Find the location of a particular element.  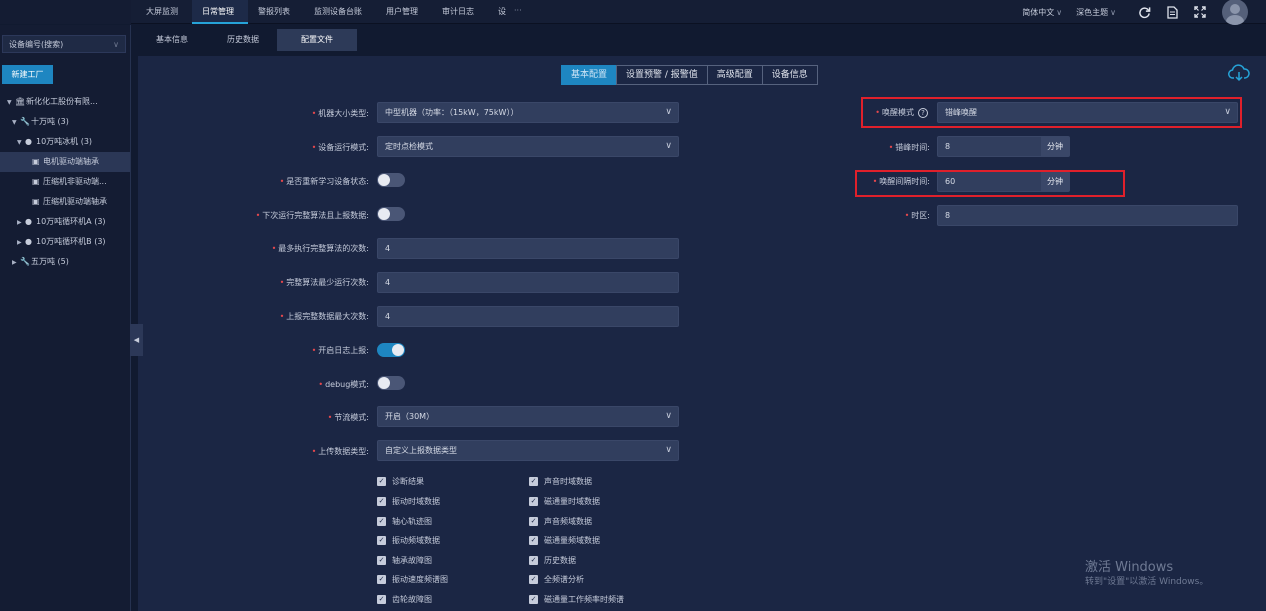

tab-basic-config: 基本配置 is located at coordinates (589, 75).